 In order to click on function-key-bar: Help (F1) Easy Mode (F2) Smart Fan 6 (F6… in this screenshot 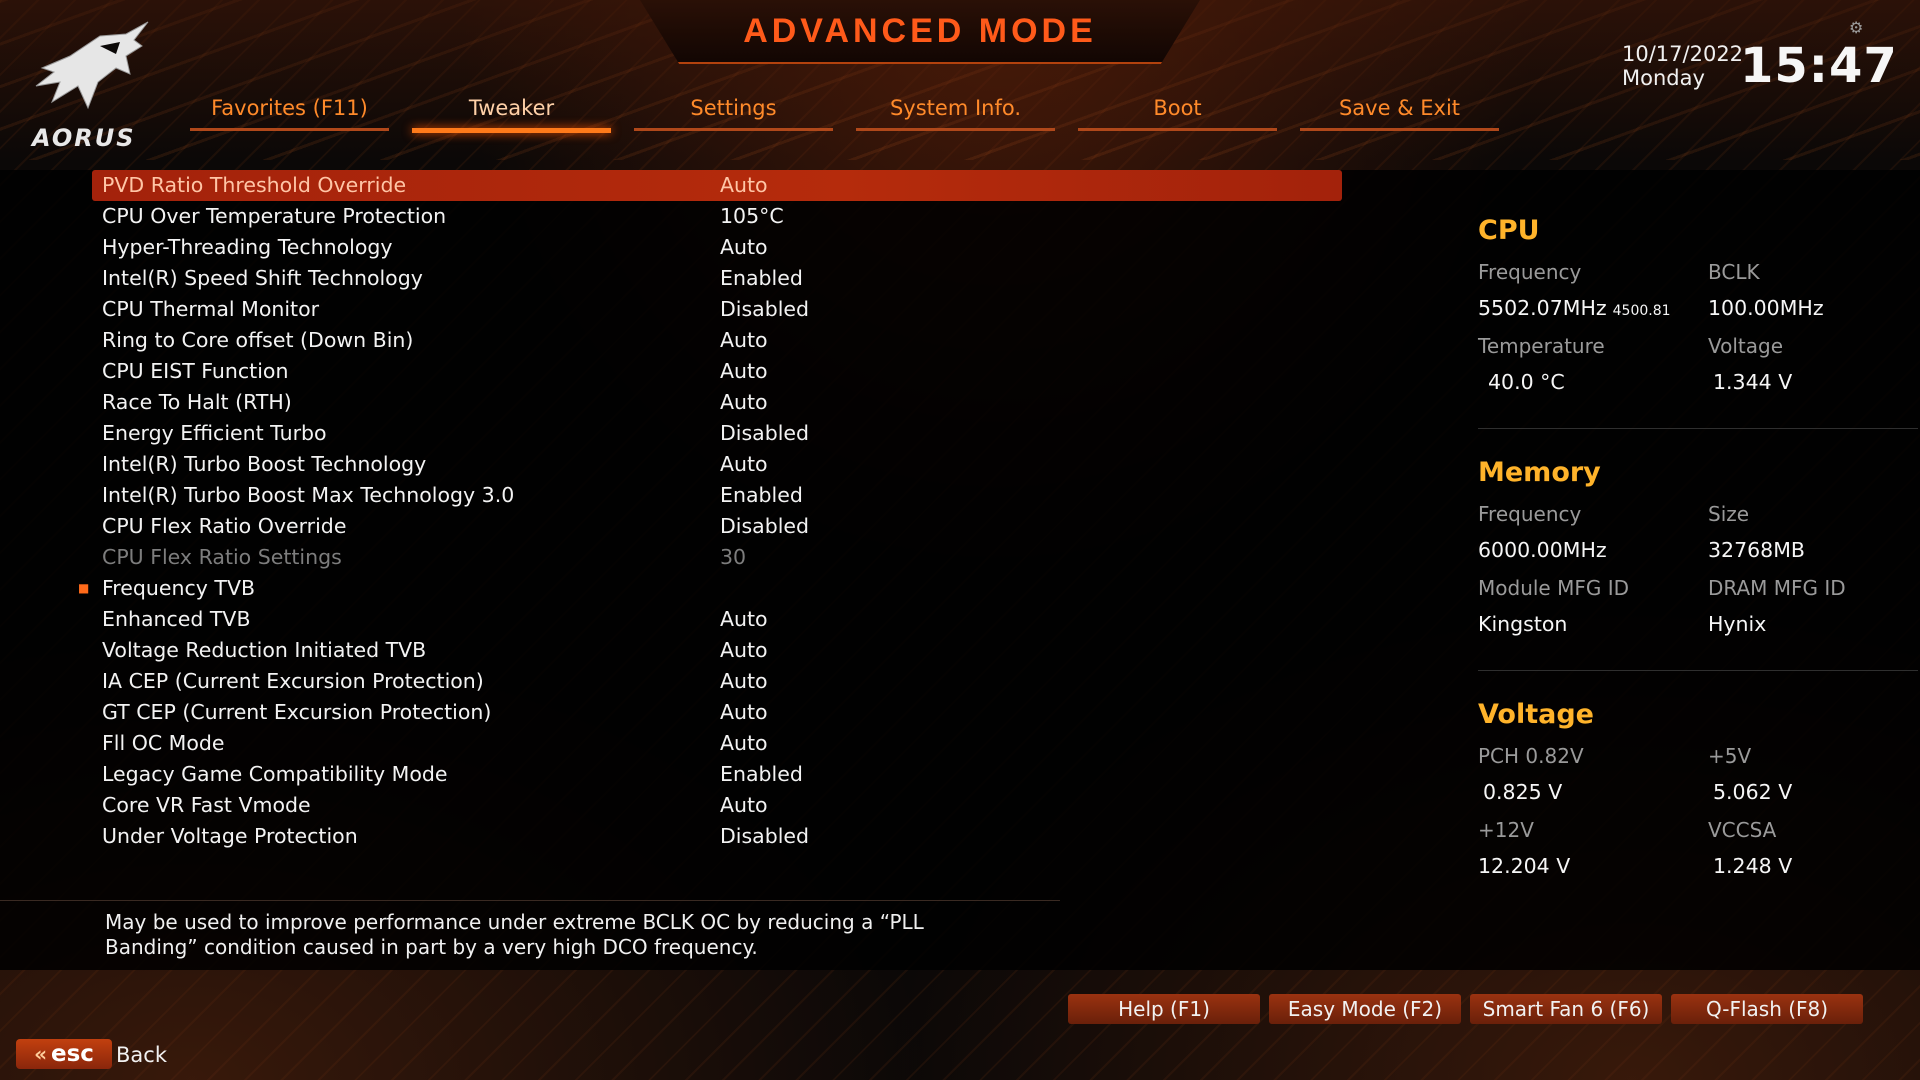, I will do `click(1465, 1009)`.